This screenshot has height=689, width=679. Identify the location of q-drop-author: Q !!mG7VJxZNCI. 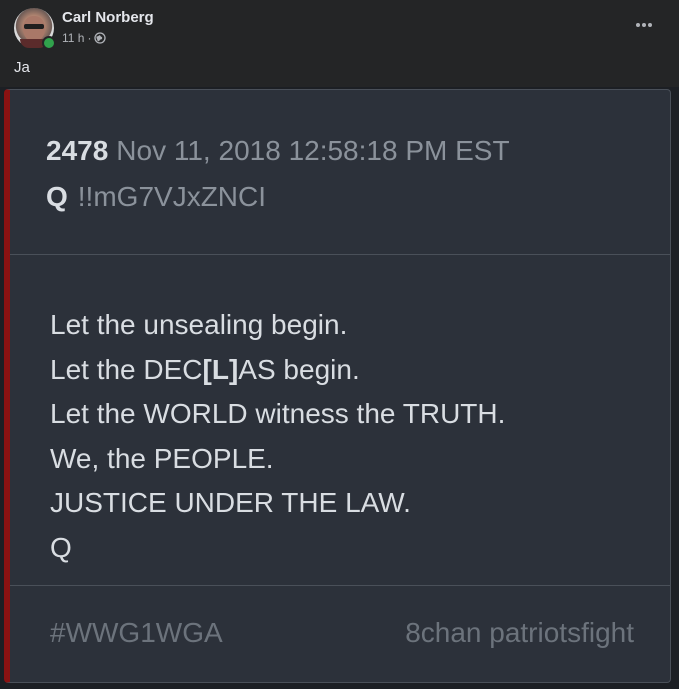
(156, 197).